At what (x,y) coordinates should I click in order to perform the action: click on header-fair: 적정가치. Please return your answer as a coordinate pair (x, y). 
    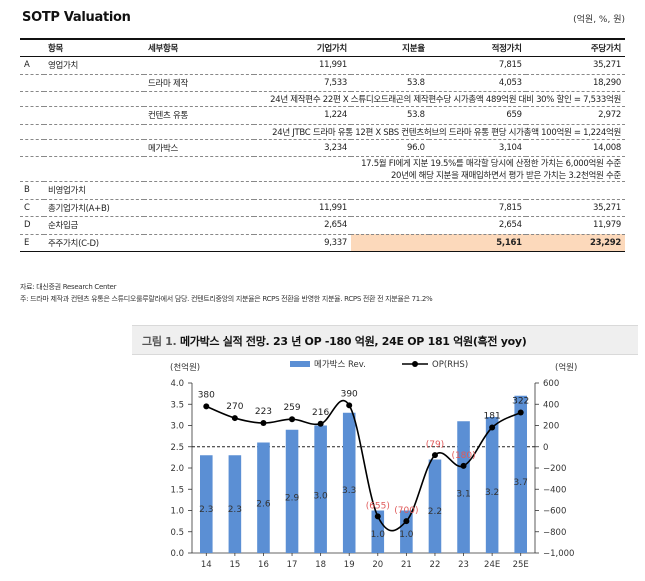
    Looking at the image, I should click on (506, 49).